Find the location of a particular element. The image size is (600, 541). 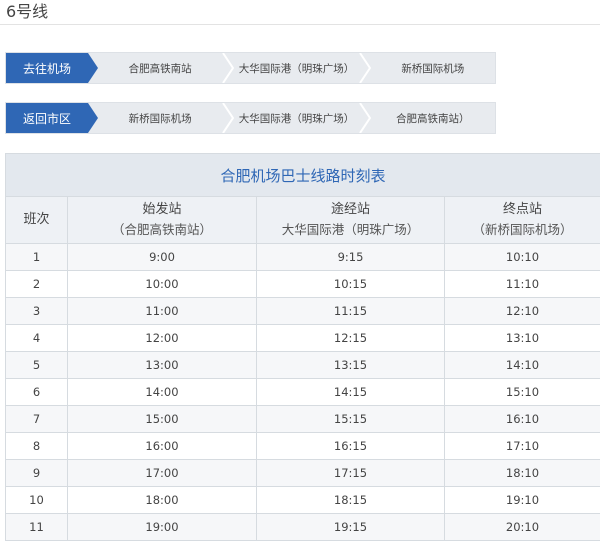

route-bar-to-city: 返回市区 新桥国际机场 大华国际港（明珠广场） 合肥高铁南站） is located at coordinates (250, 118).